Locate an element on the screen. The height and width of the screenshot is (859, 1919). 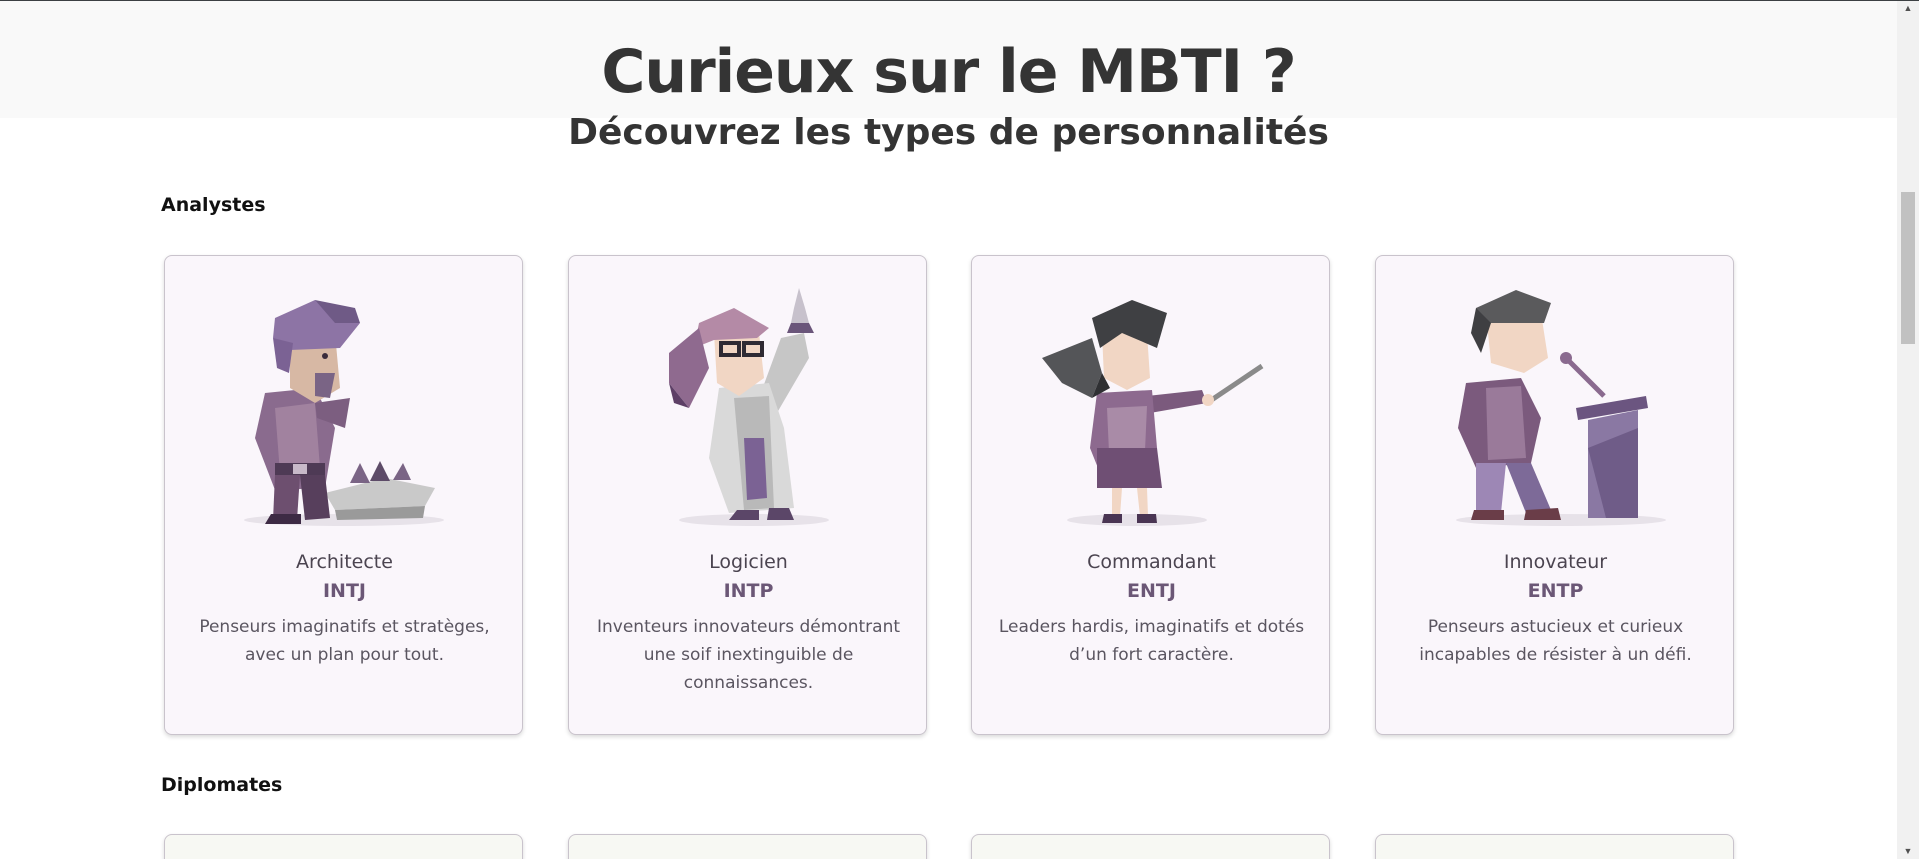
card-name: Commandant is located at coordinates (1151, 562).